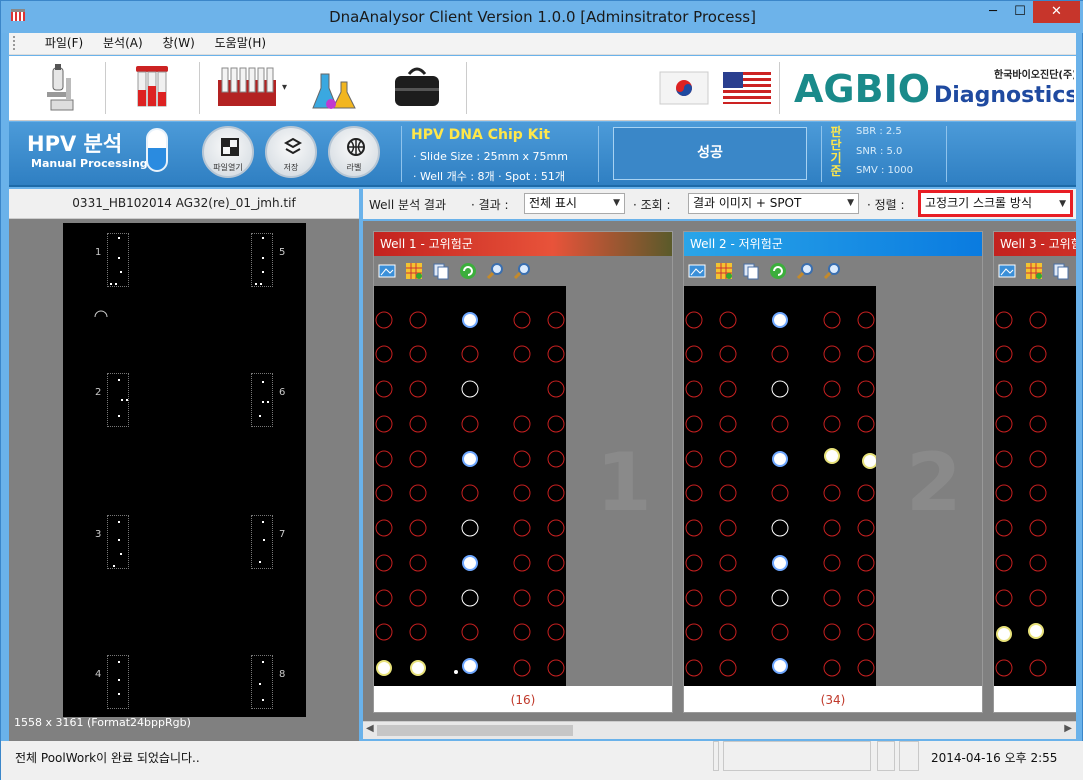 This screenshot has height=780, width=1083. Describe the element at coordinates (417, 88) in the screenshot. I see `doctor-bag-icon` at that location.